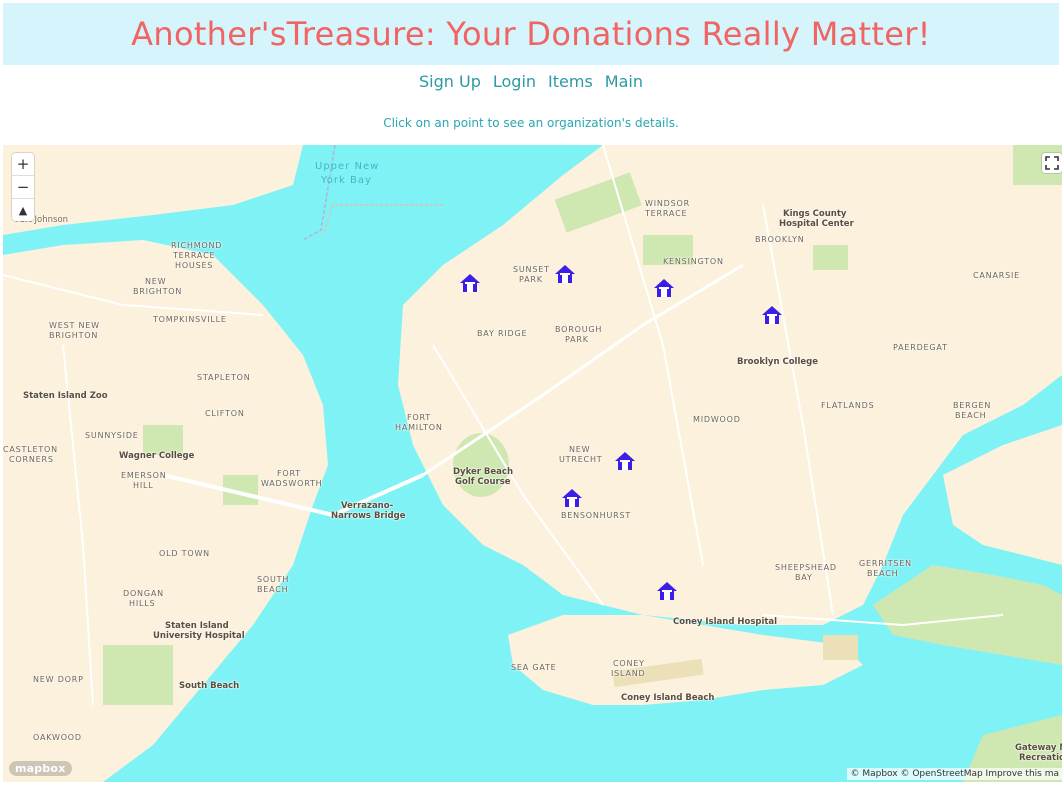 This screenshot has height=791, width=1062. What do you see at coordinates (40, 768) in the screenshot?
I see `mapbox-logo: mapbox` at bounding box center [40, 768].